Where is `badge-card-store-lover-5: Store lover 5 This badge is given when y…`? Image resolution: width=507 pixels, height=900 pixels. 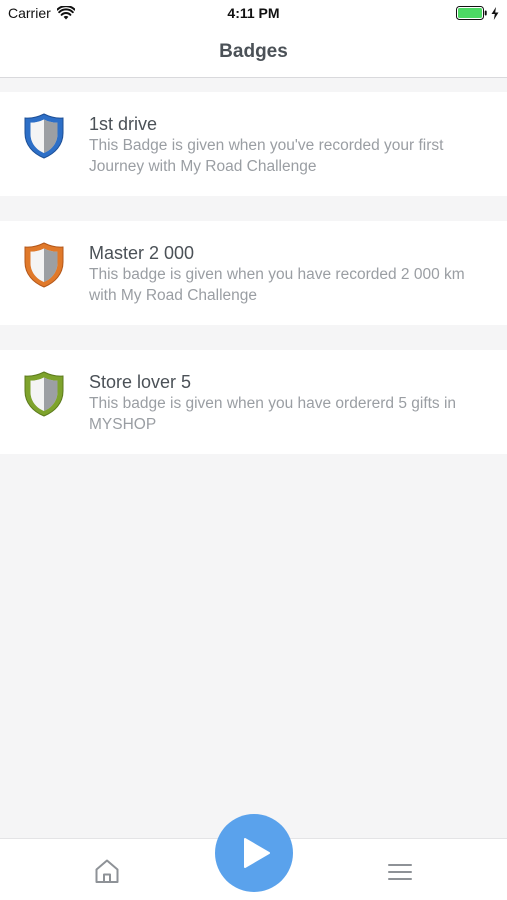
badge-card-store-lover-5: Store lover 5 This badge is given when y… is located at coordinates (253, 402).